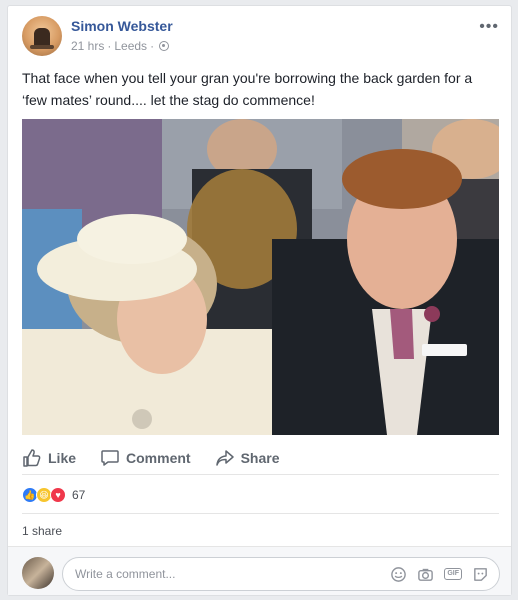 The image size is (518, 600). What do you see at coordinates (260, 513) in the screenshot?
I see `divider` at bounding box center [260, 513].